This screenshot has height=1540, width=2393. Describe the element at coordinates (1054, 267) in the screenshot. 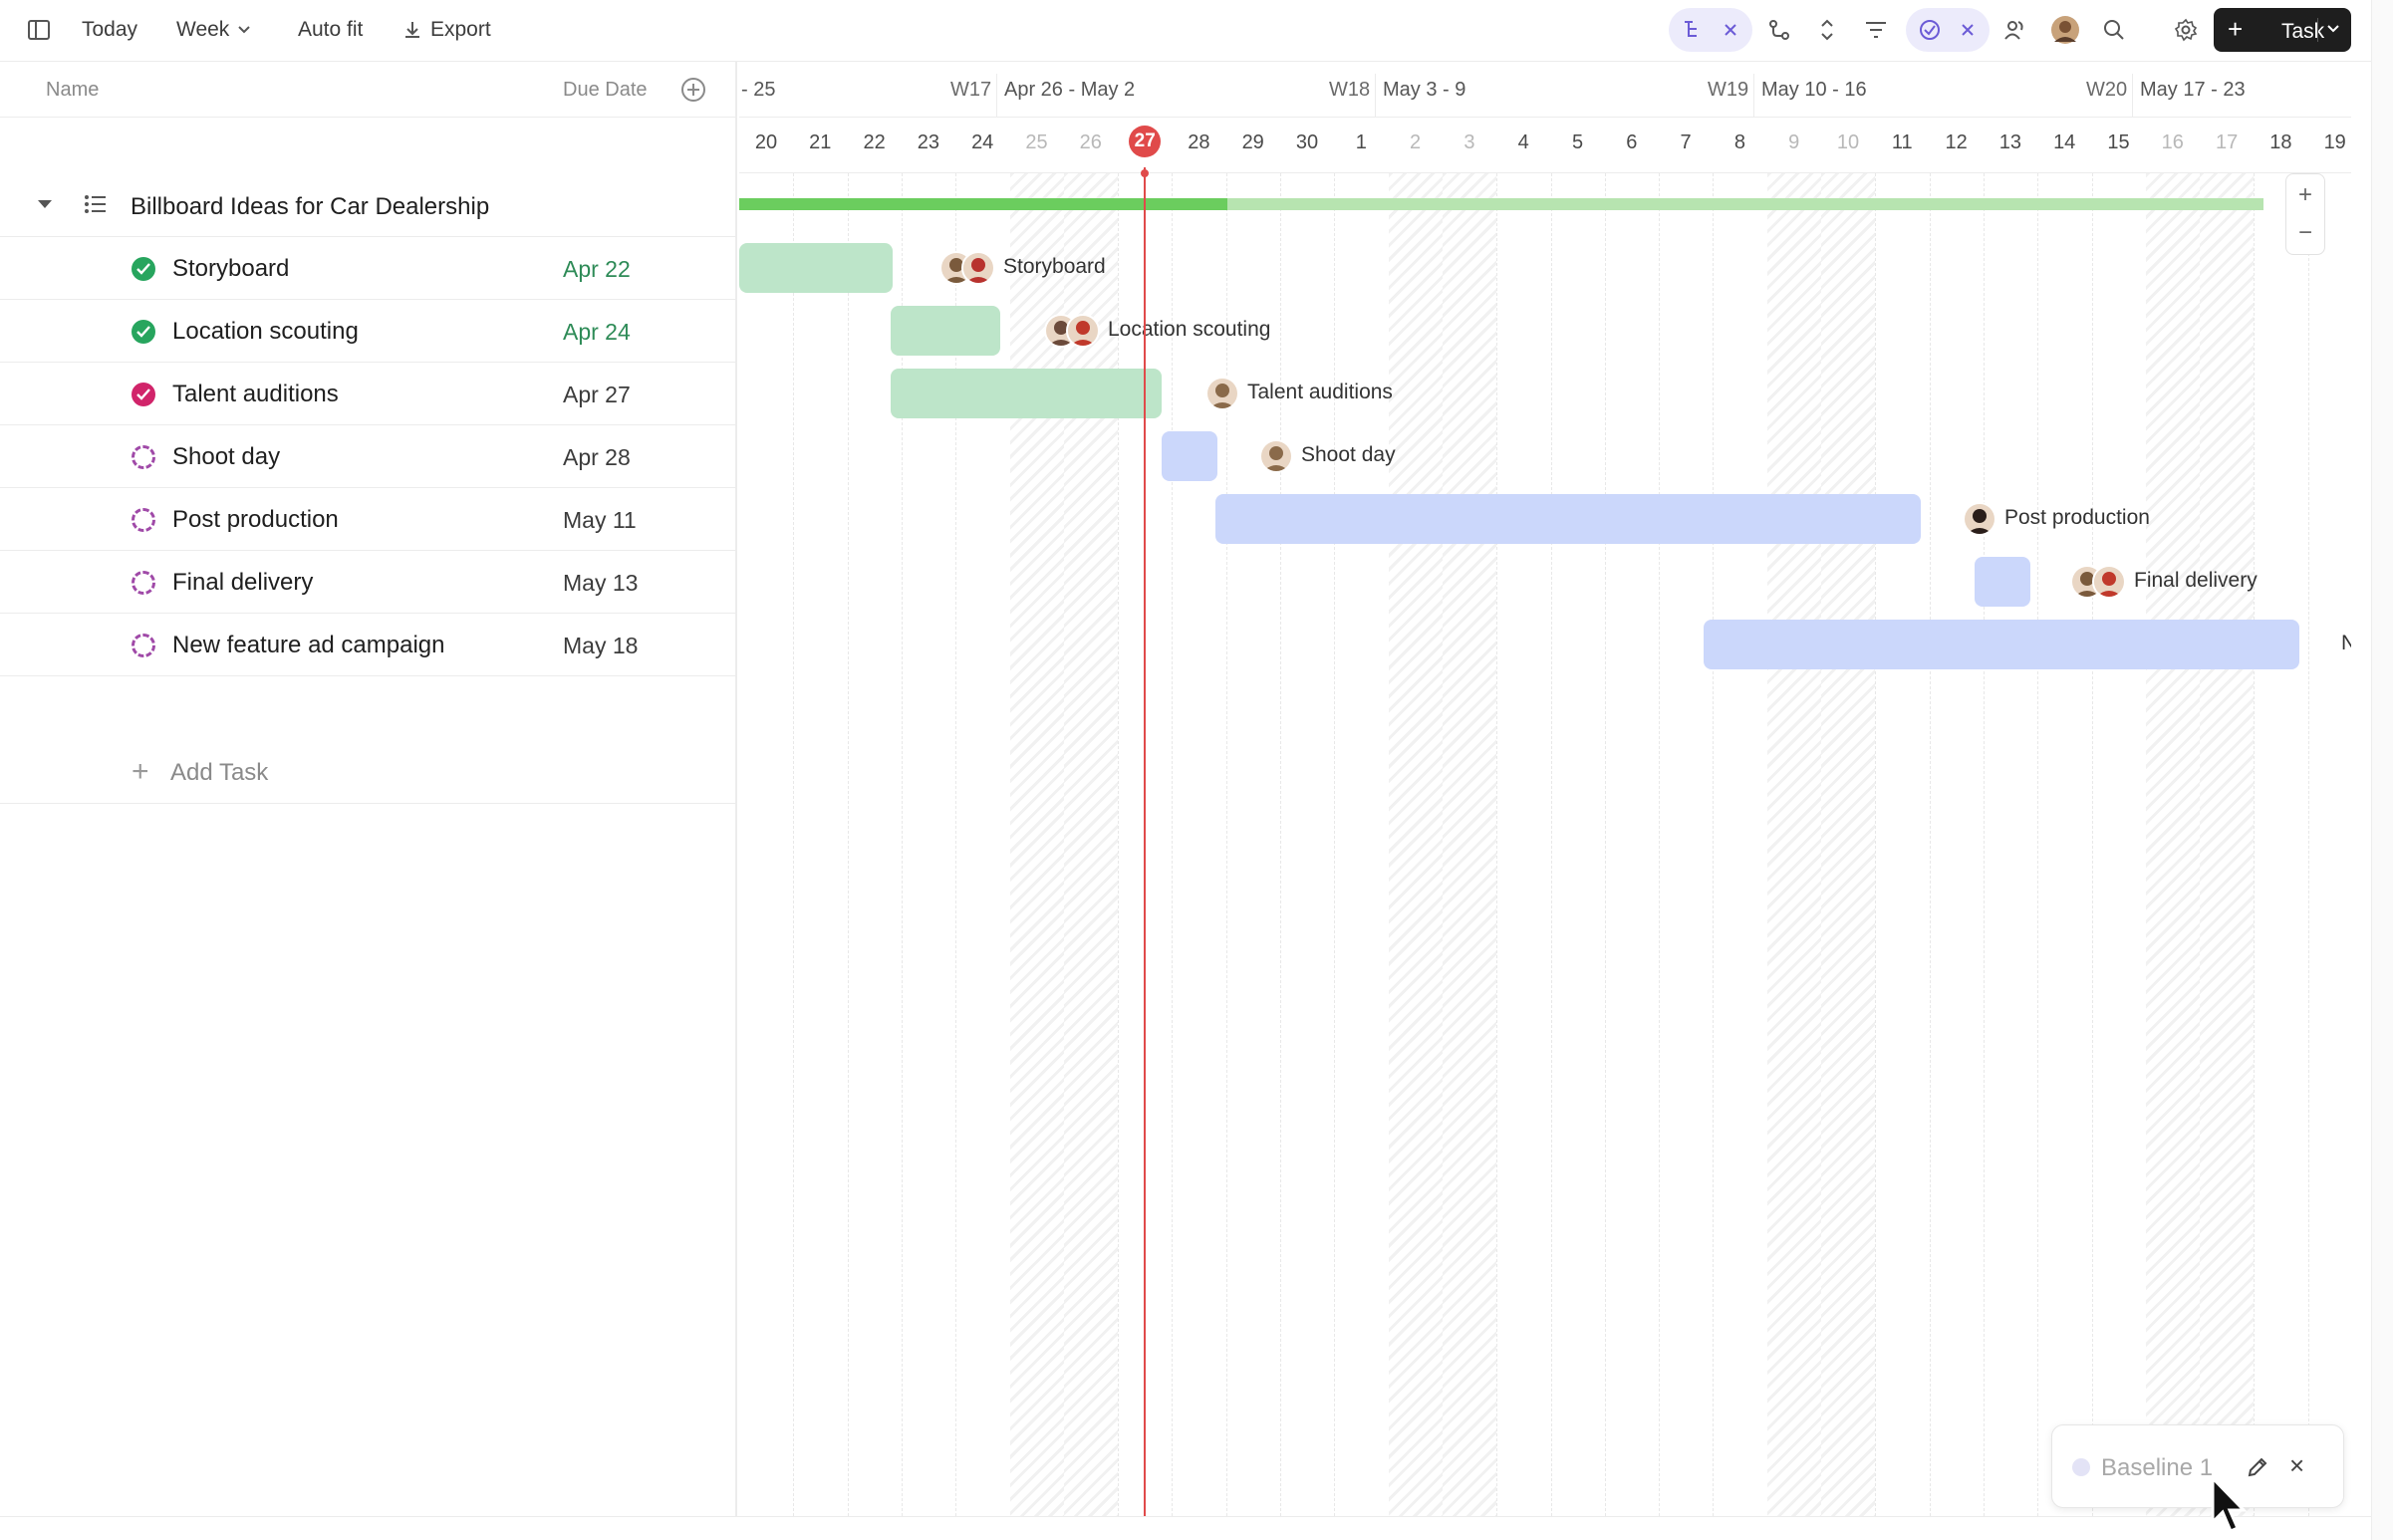

I see `task-bar-label: Storyboard` at that location.